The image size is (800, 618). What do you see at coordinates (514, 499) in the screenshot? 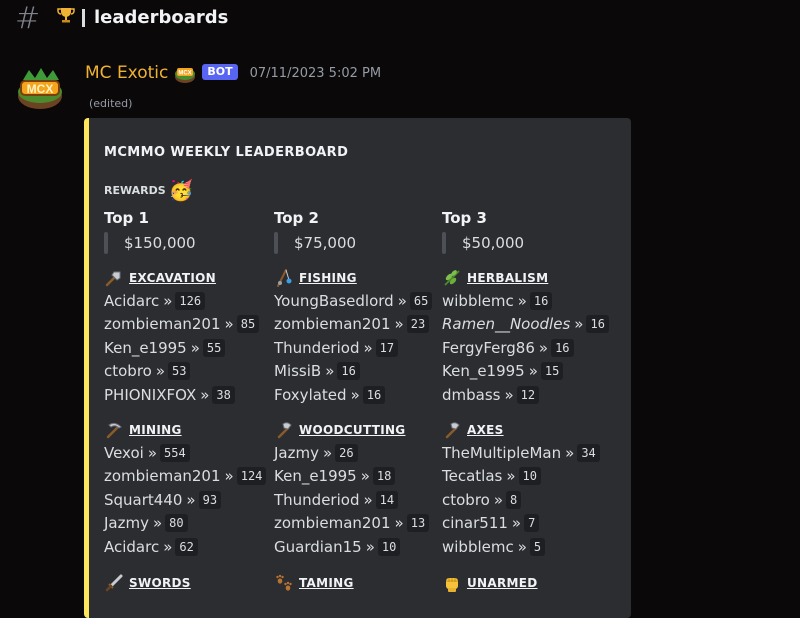
I see `score-badge: 8` at bounding box center [514, 499].